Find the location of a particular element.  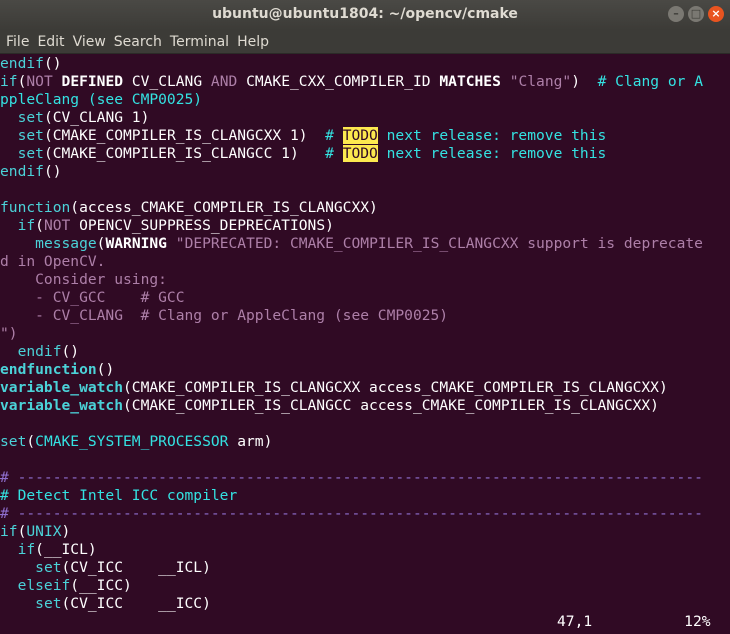

code-line: if(UNIX) is located at coordinates (365, 532).